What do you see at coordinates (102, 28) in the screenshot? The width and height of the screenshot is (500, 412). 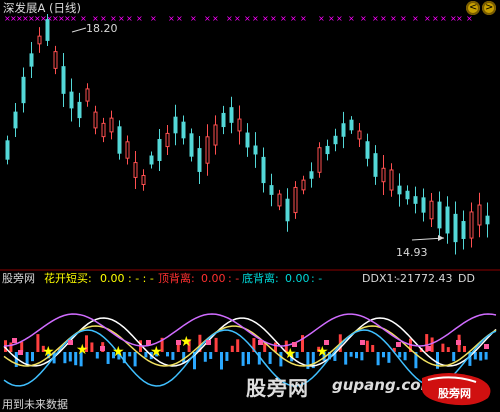 I see `high-price-label: 18.20` at bounding box center [102, 28].